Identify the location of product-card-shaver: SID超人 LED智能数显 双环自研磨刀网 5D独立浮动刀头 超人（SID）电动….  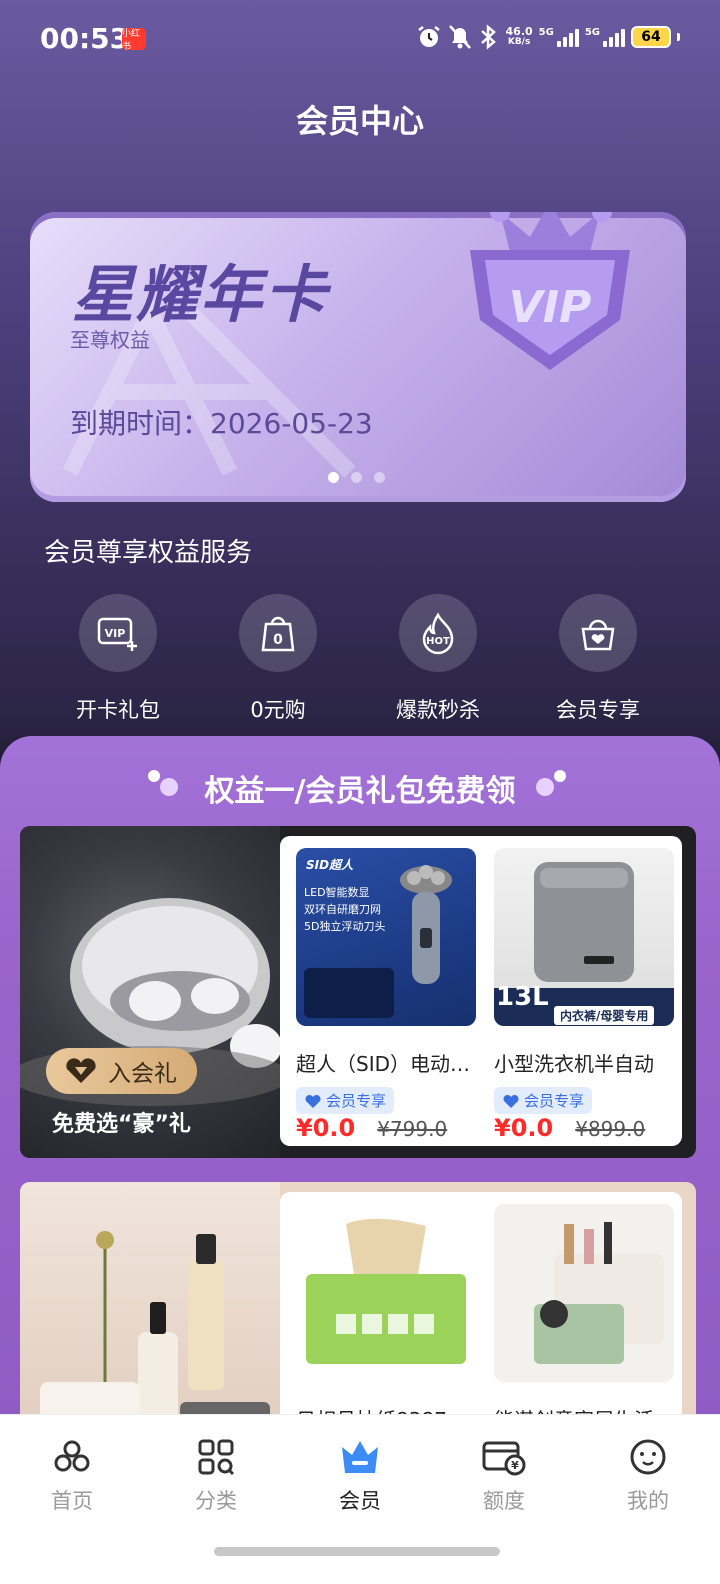
(386, 995).